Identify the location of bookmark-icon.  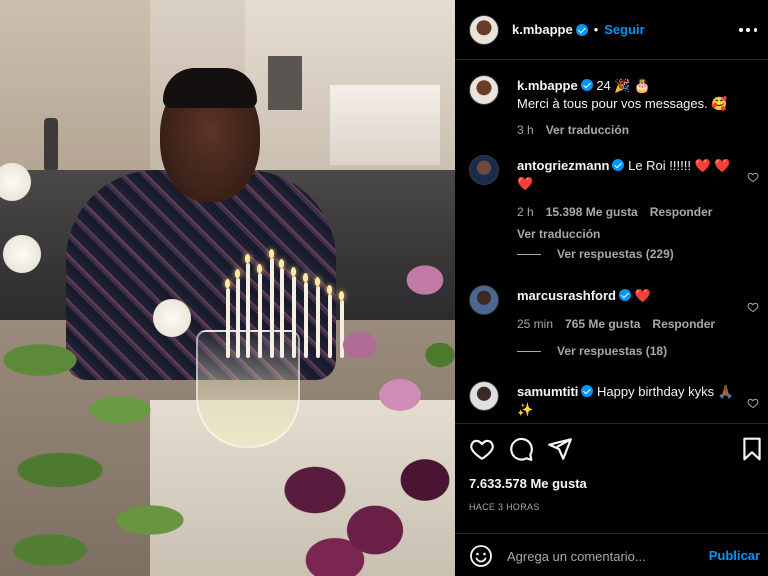
(752, 449).